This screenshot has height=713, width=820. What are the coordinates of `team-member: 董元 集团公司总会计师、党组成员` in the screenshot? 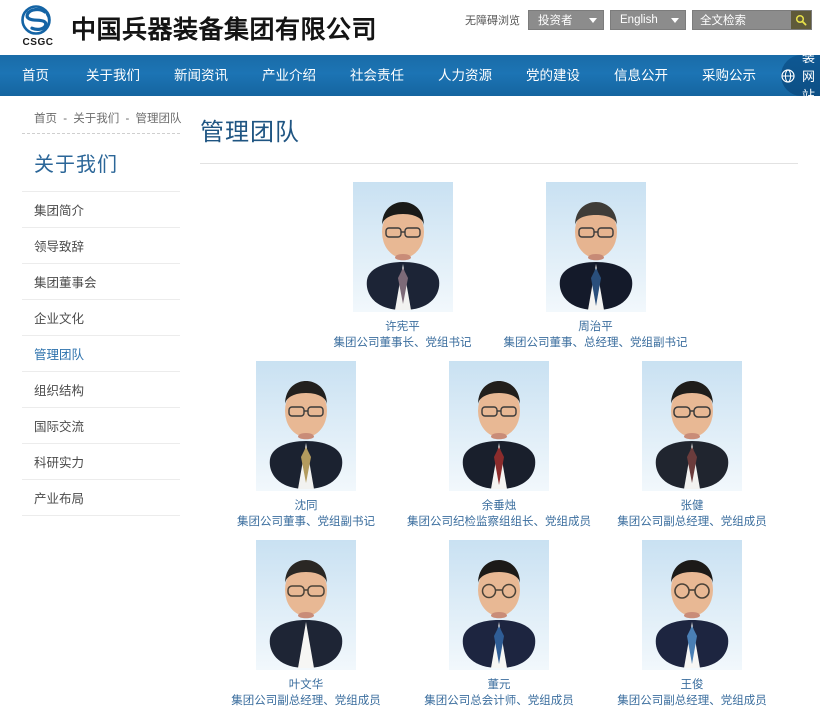 It's located at (499, 624).